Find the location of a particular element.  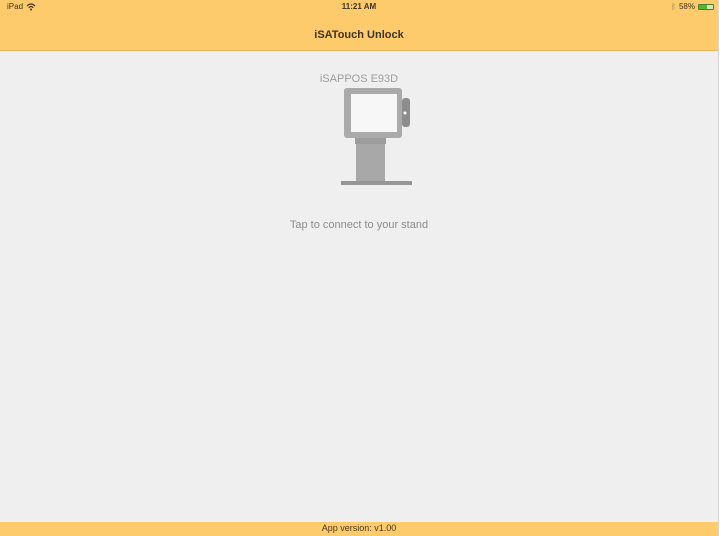

battery-percent: 58% is located at coordinates (686, 6).